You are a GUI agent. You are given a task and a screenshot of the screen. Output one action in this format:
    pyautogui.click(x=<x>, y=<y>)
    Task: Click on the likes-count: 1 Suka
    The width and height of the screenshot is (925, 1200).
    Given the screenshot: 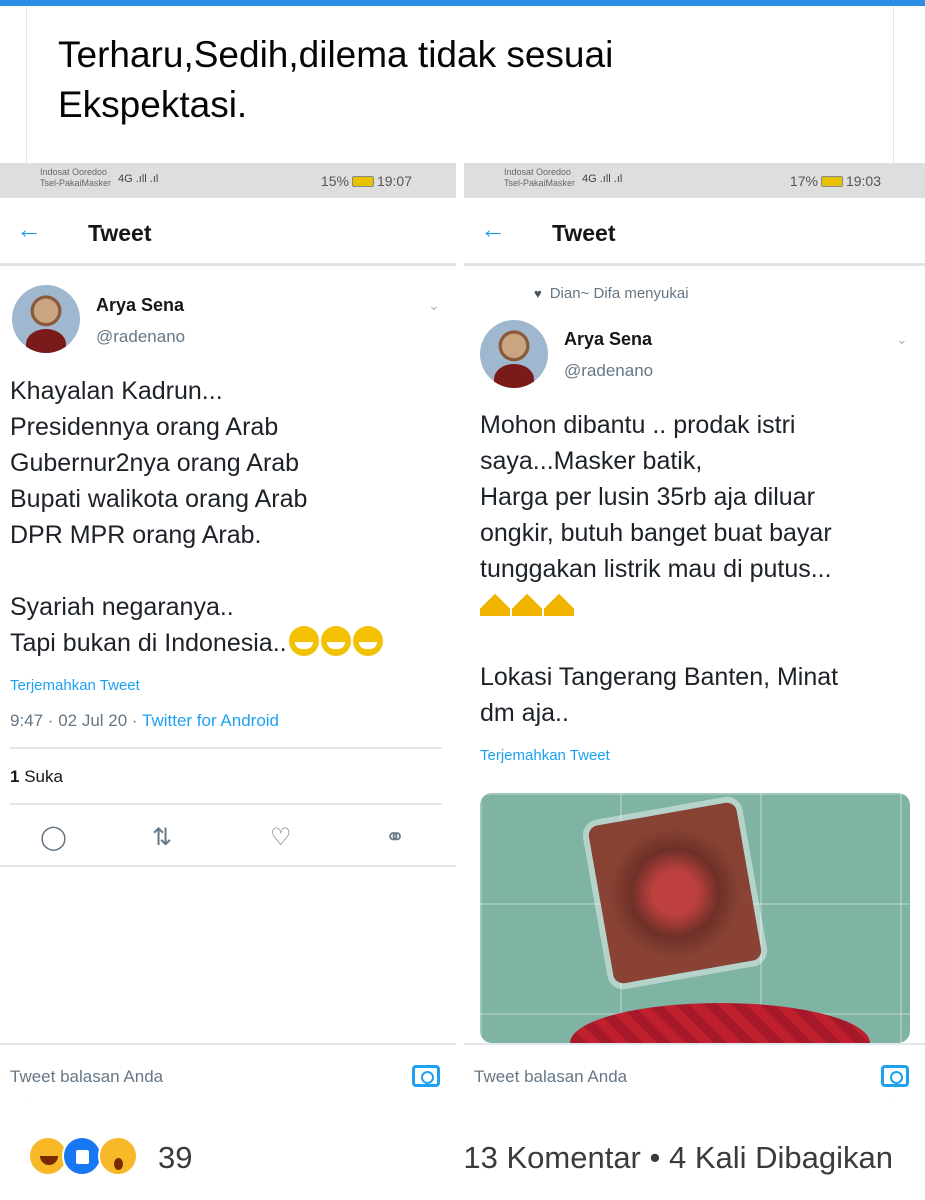 What is the action you would take?
    pyautogui.click(x=36, y=777)
    